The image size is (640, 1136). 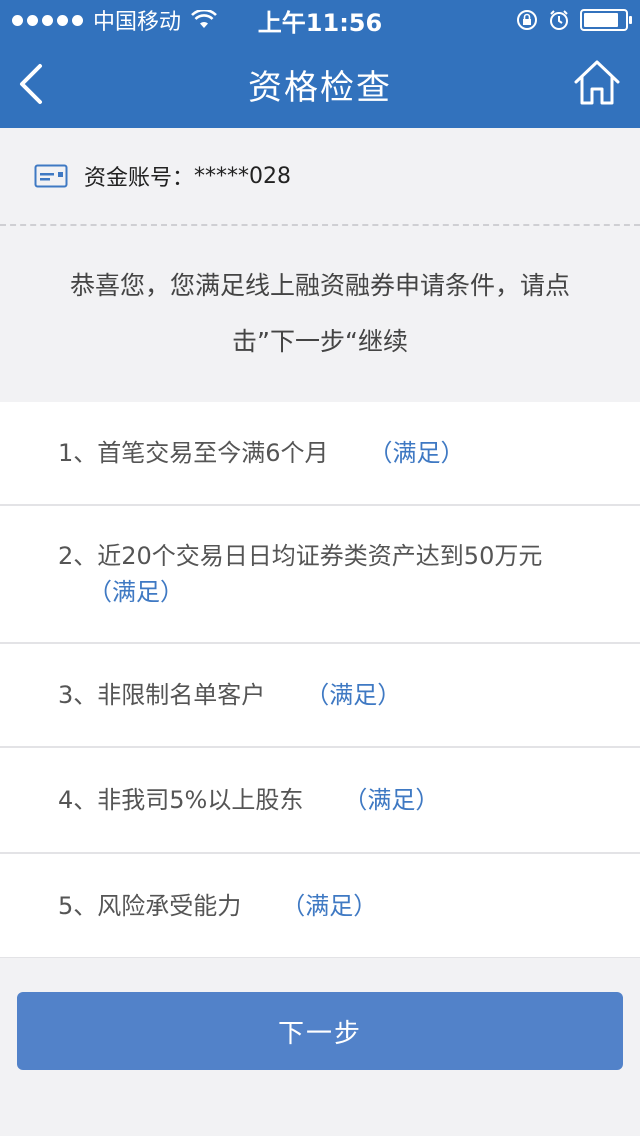 What do you see at coordinates (320, 575) in the screenshot?
I see `condition-item: 2、近20个交易日日均证券类资产达到50万元 （满足）` at bounding box center [320, 575].